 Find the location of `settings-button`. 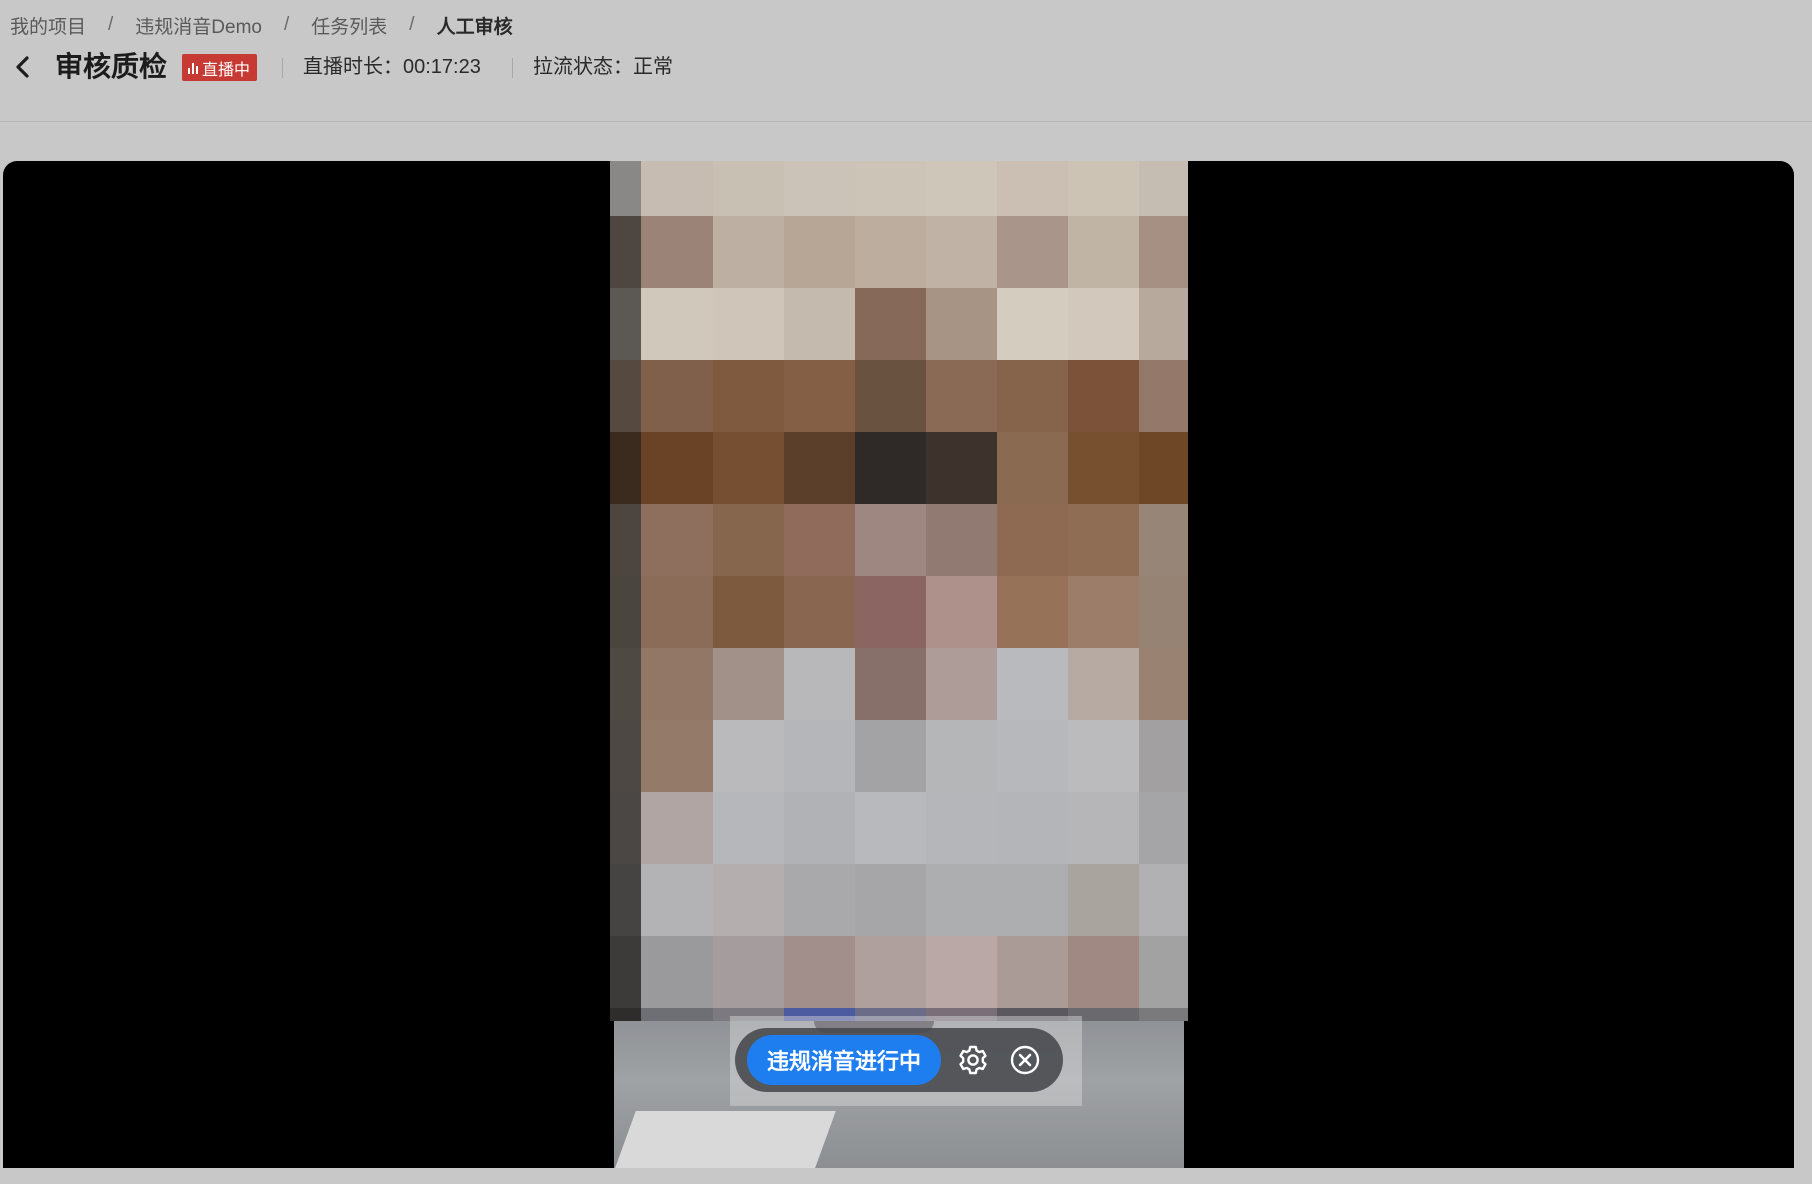

settings-button is located at coordinates (973, 1060).